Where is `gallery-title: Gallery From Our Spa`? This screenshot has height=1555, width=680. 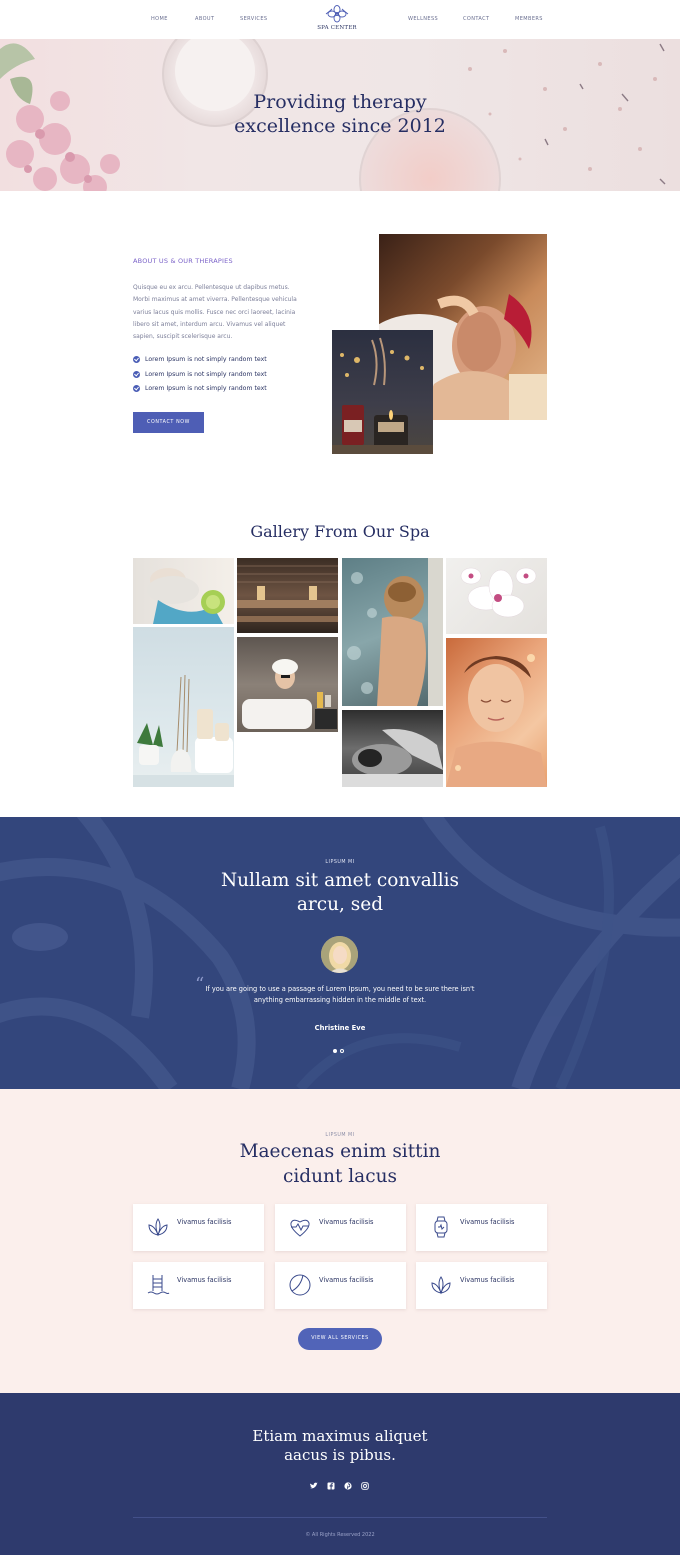 gallery-title: Gallery From Our Spa is located at coordinates (340, 531).